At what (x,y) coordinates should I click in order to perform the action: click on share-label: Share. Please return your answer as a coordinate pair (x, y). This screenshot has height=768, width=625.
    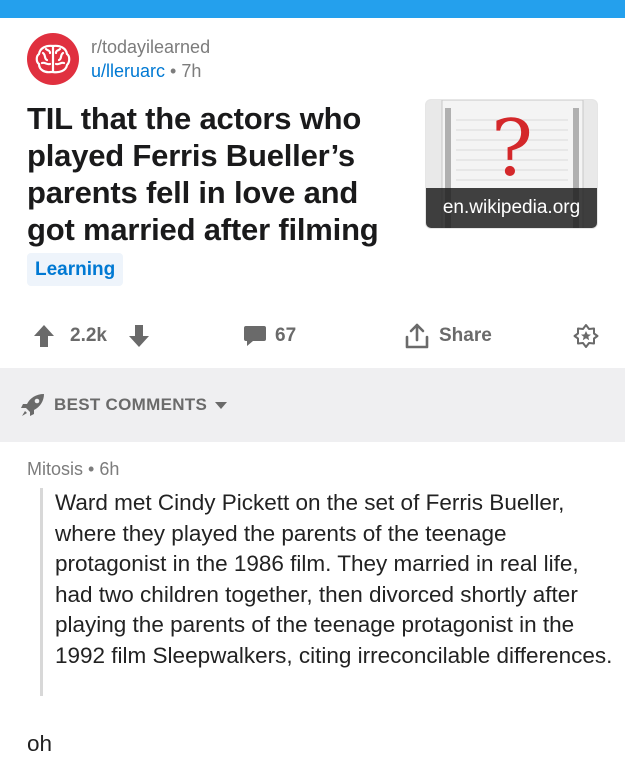
    Looking at the image, I should click on (465, 335).